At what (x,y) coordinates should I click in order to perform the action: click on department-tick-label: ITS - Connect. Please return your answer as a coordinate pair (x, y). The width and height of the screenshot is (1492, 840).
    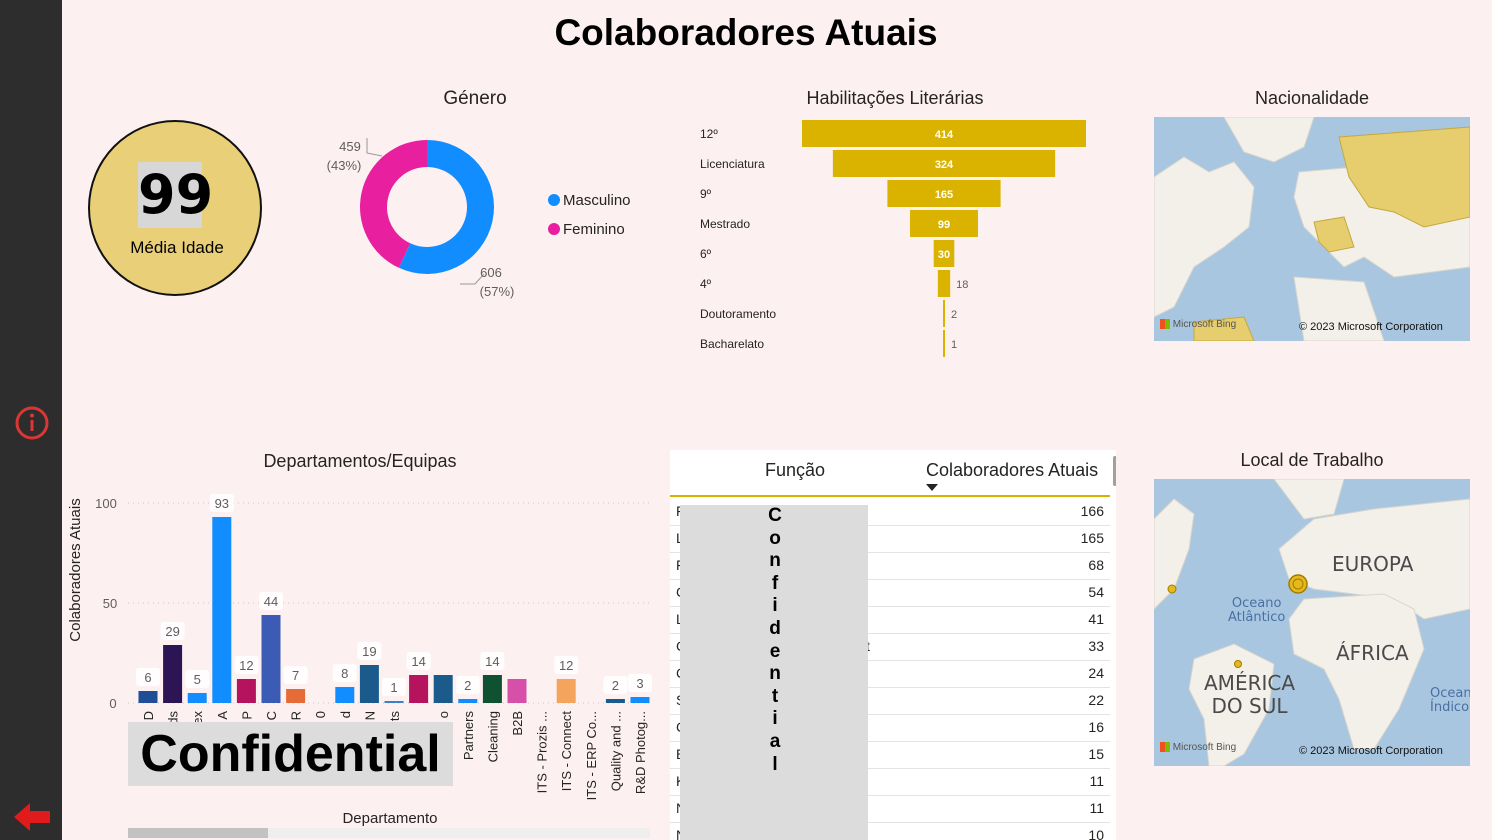
    Looking at the image, I should click on (566, 751).